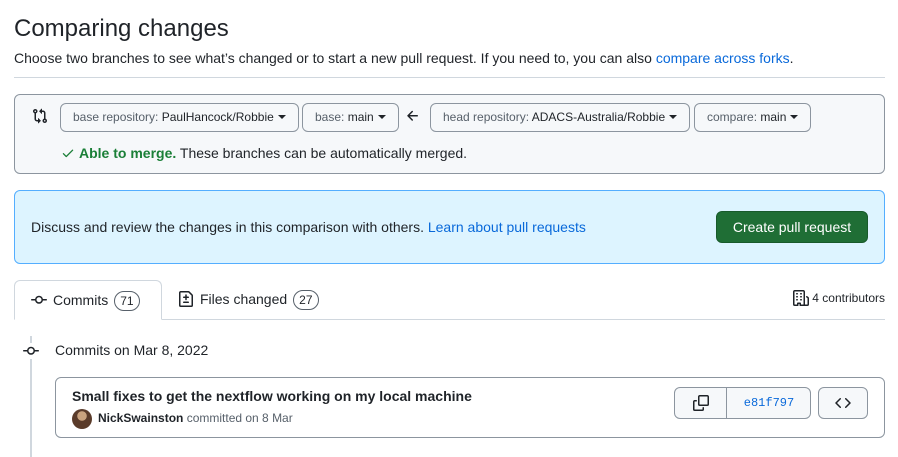  I want to click on browse-code-button, so click(843, 403).